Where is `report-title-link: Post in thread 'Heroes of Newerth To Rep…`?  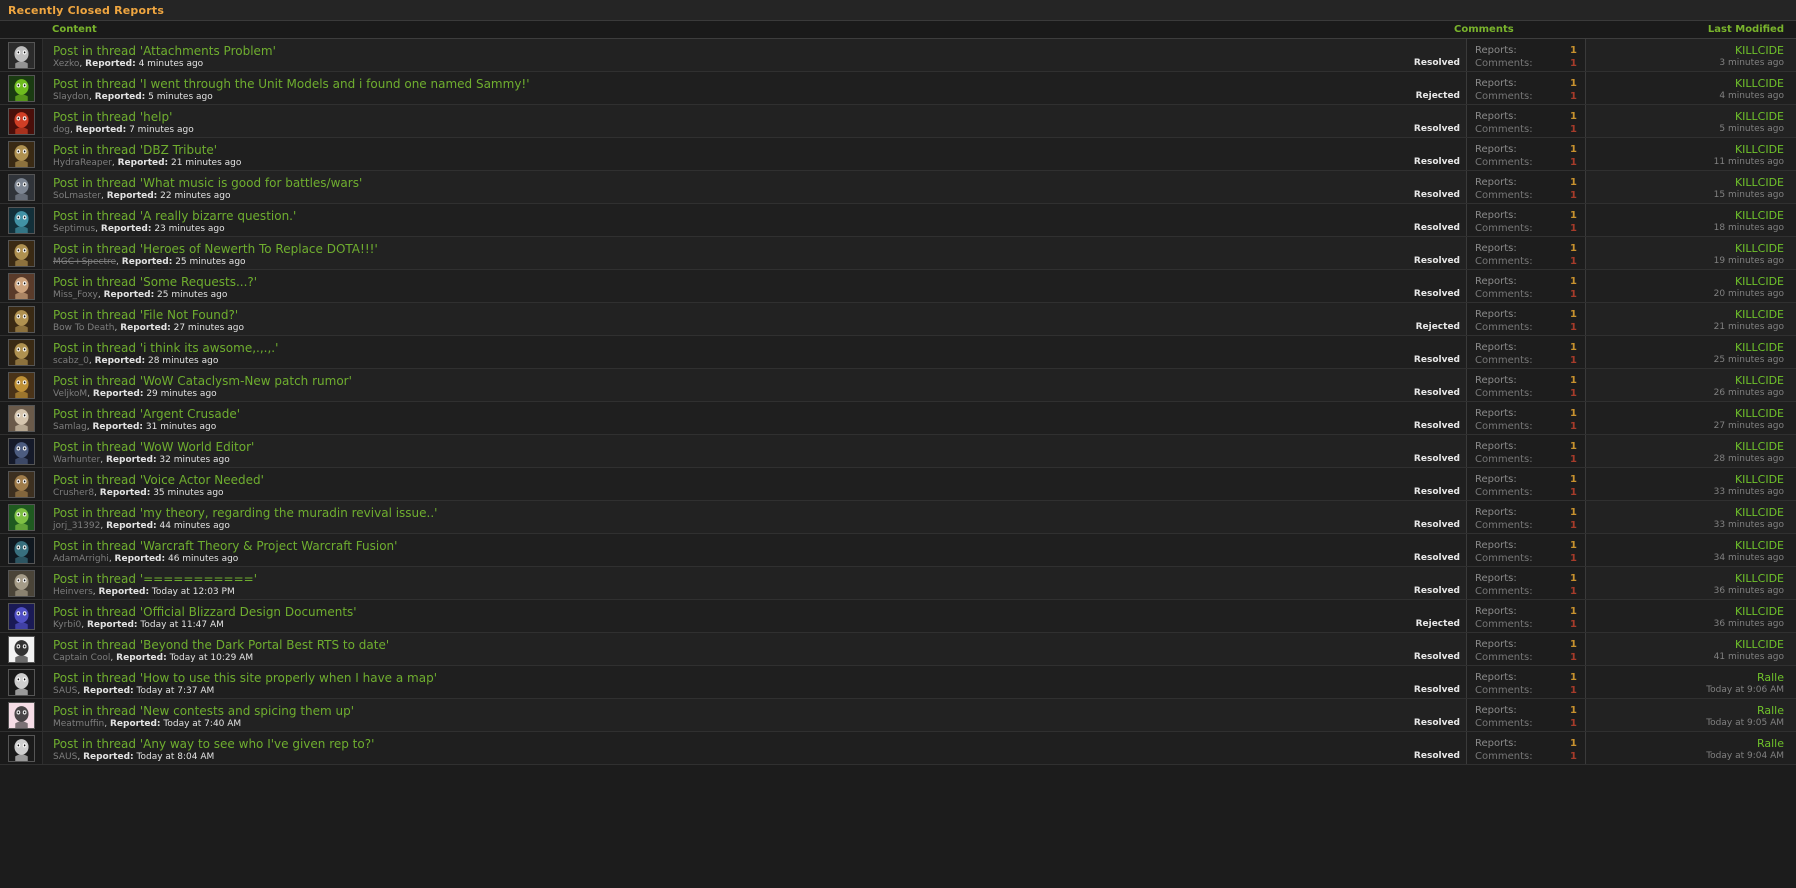 report-title-link: Post in thread 'Heroes of Newerth To Rep… is located at coordinates (696, 249).